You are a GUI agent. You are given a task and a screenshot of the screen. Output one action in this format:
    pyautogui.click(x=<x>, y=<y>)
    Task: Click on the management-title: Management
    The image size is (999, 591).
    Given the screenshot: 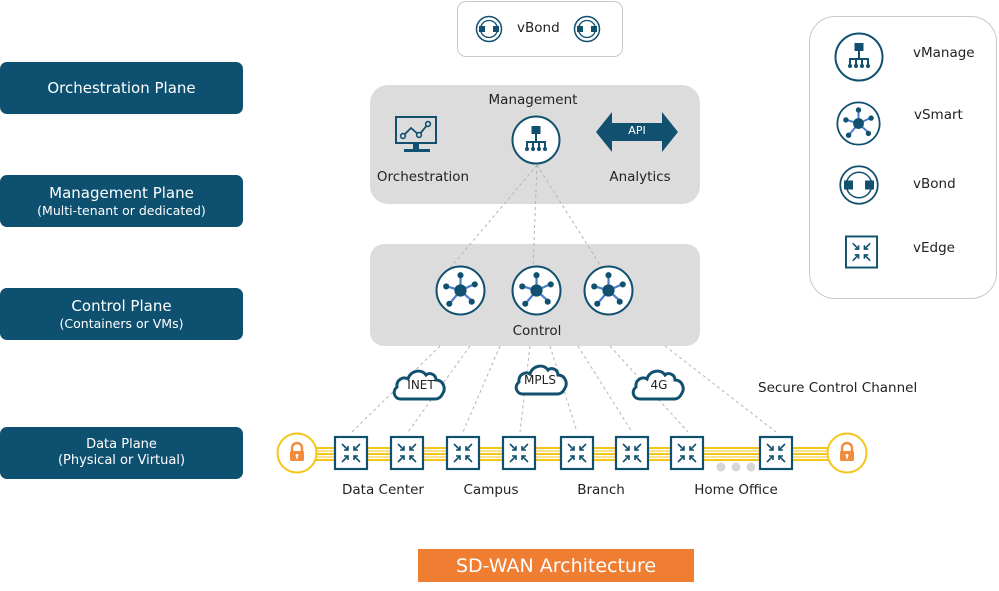 What is the action you would take?
    pyautogui.click(x=533, y=100)
    